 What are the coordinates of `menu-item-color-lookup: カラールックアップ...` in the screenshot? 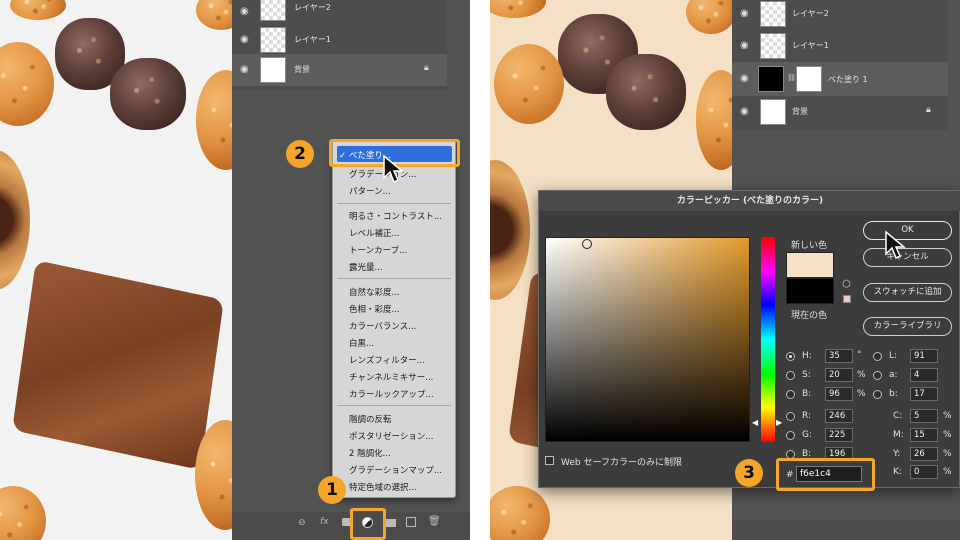 It's located at (391, 394).